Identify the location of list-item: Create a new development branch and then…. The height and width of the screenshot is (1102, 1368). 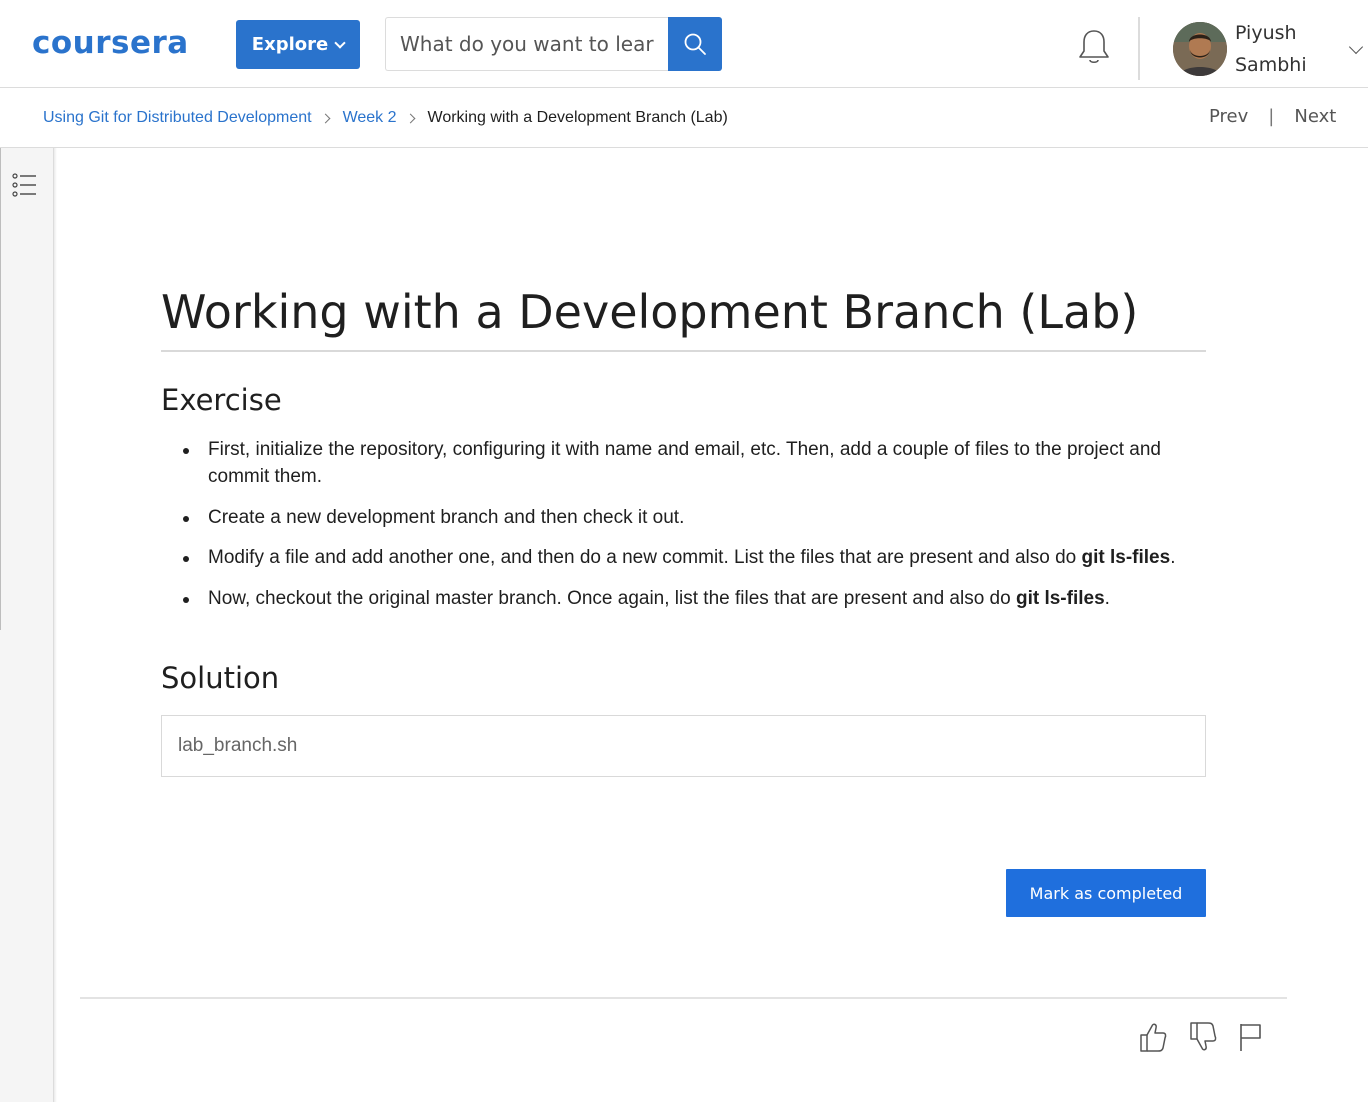
(683, 517).